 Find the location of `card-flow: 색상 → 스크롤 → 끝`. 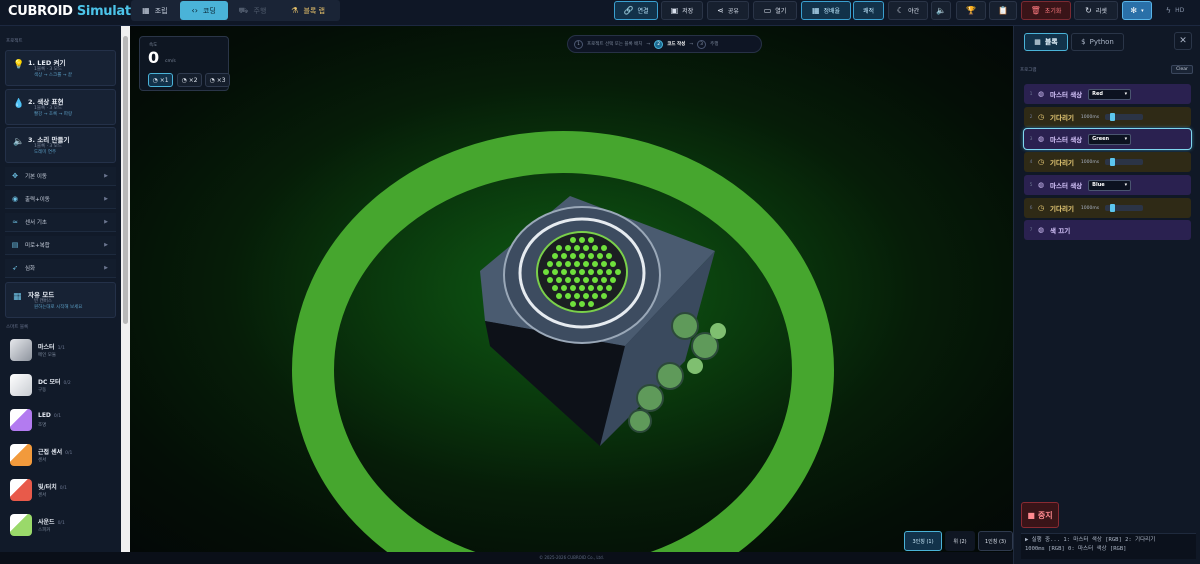

card-flow: 색상 → 스크롤 → 끝 is located at coordinates (53, 75).